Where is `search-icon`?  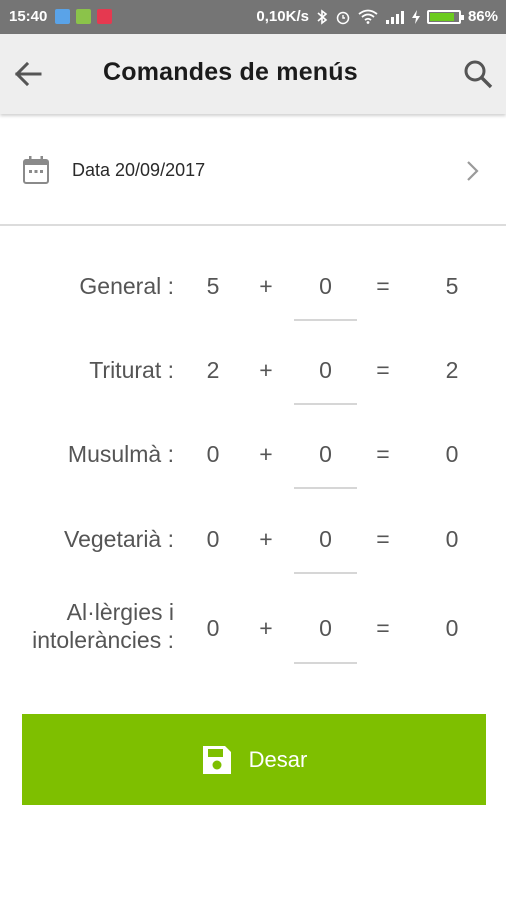 search-icon is located at coordinates (478, 74).